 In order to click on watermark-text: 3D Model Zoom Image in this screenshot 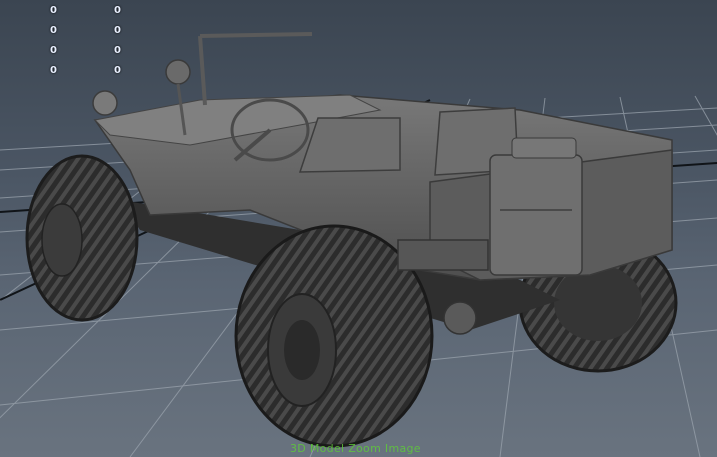, I will do `click(355, 448)`.